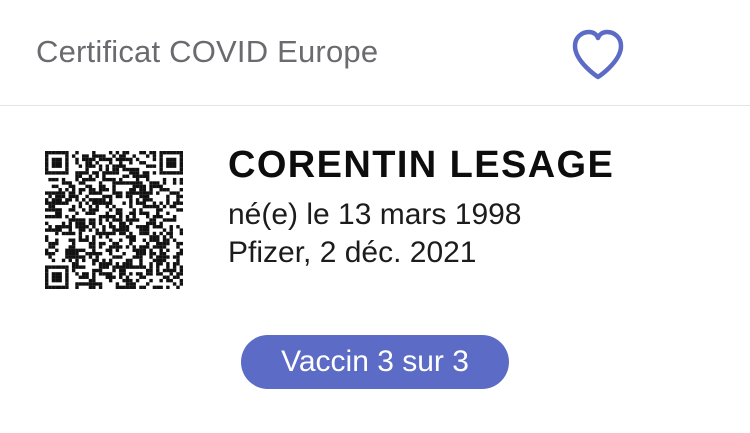 The height and width of the screenshot is (433, 750). Describe the element at coordinates (352, 252) in the screenshot. I see `vaccine-info: Pfizer, 2 déc. 2021` at that location.